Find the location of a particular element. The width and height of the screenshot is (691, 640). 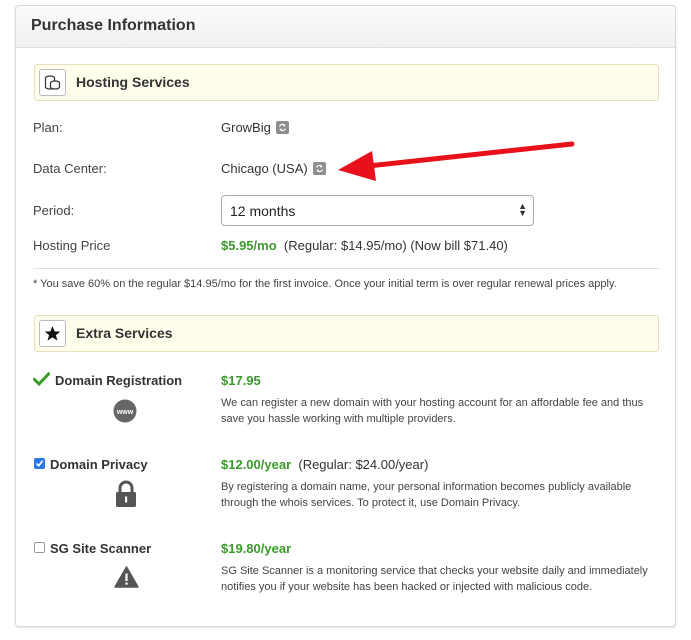

star-icon is located at coordinates (52, 333).